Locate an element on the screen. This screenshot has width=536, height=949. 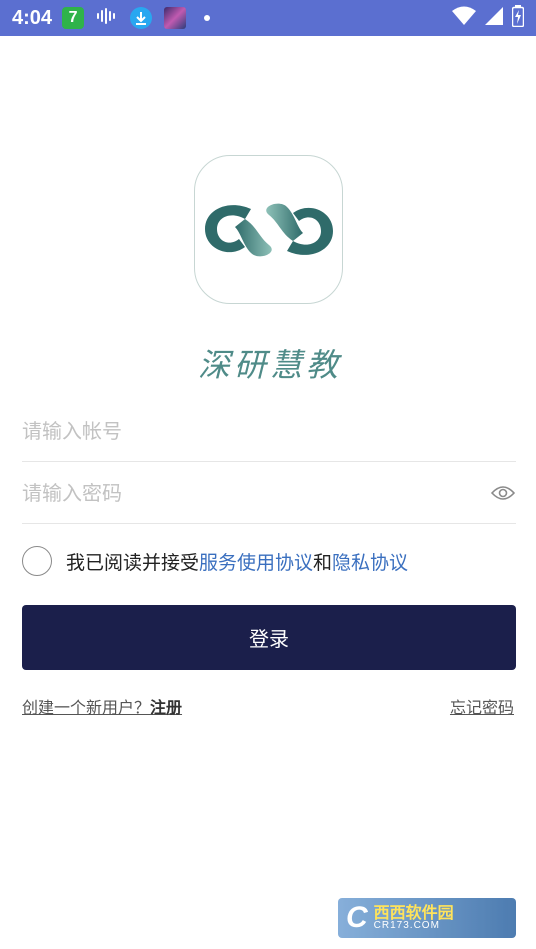
app-badge-icon: 7 is located at coordinates (73, 18).